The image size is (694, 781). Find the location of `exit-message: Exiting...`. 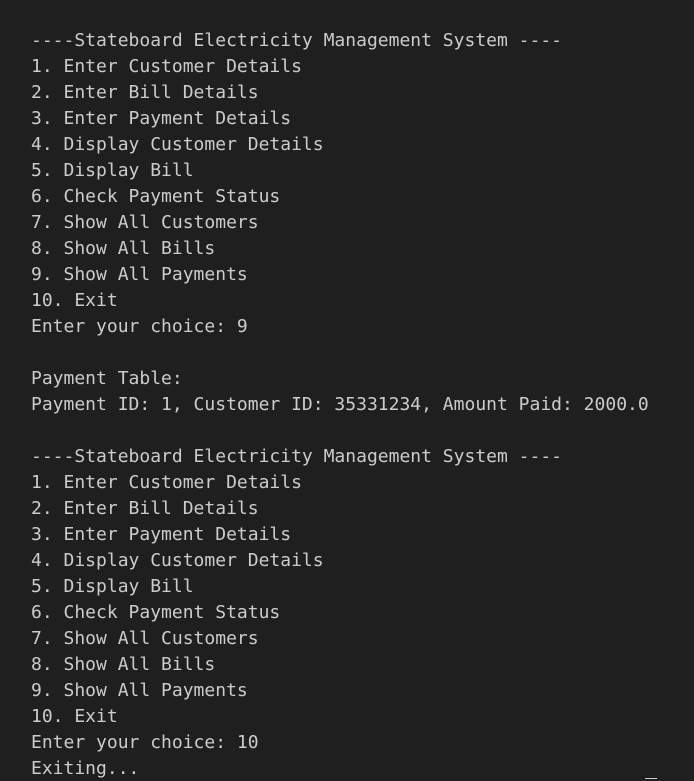

exit-message: Exiting... is located at coordinates (85, 768).